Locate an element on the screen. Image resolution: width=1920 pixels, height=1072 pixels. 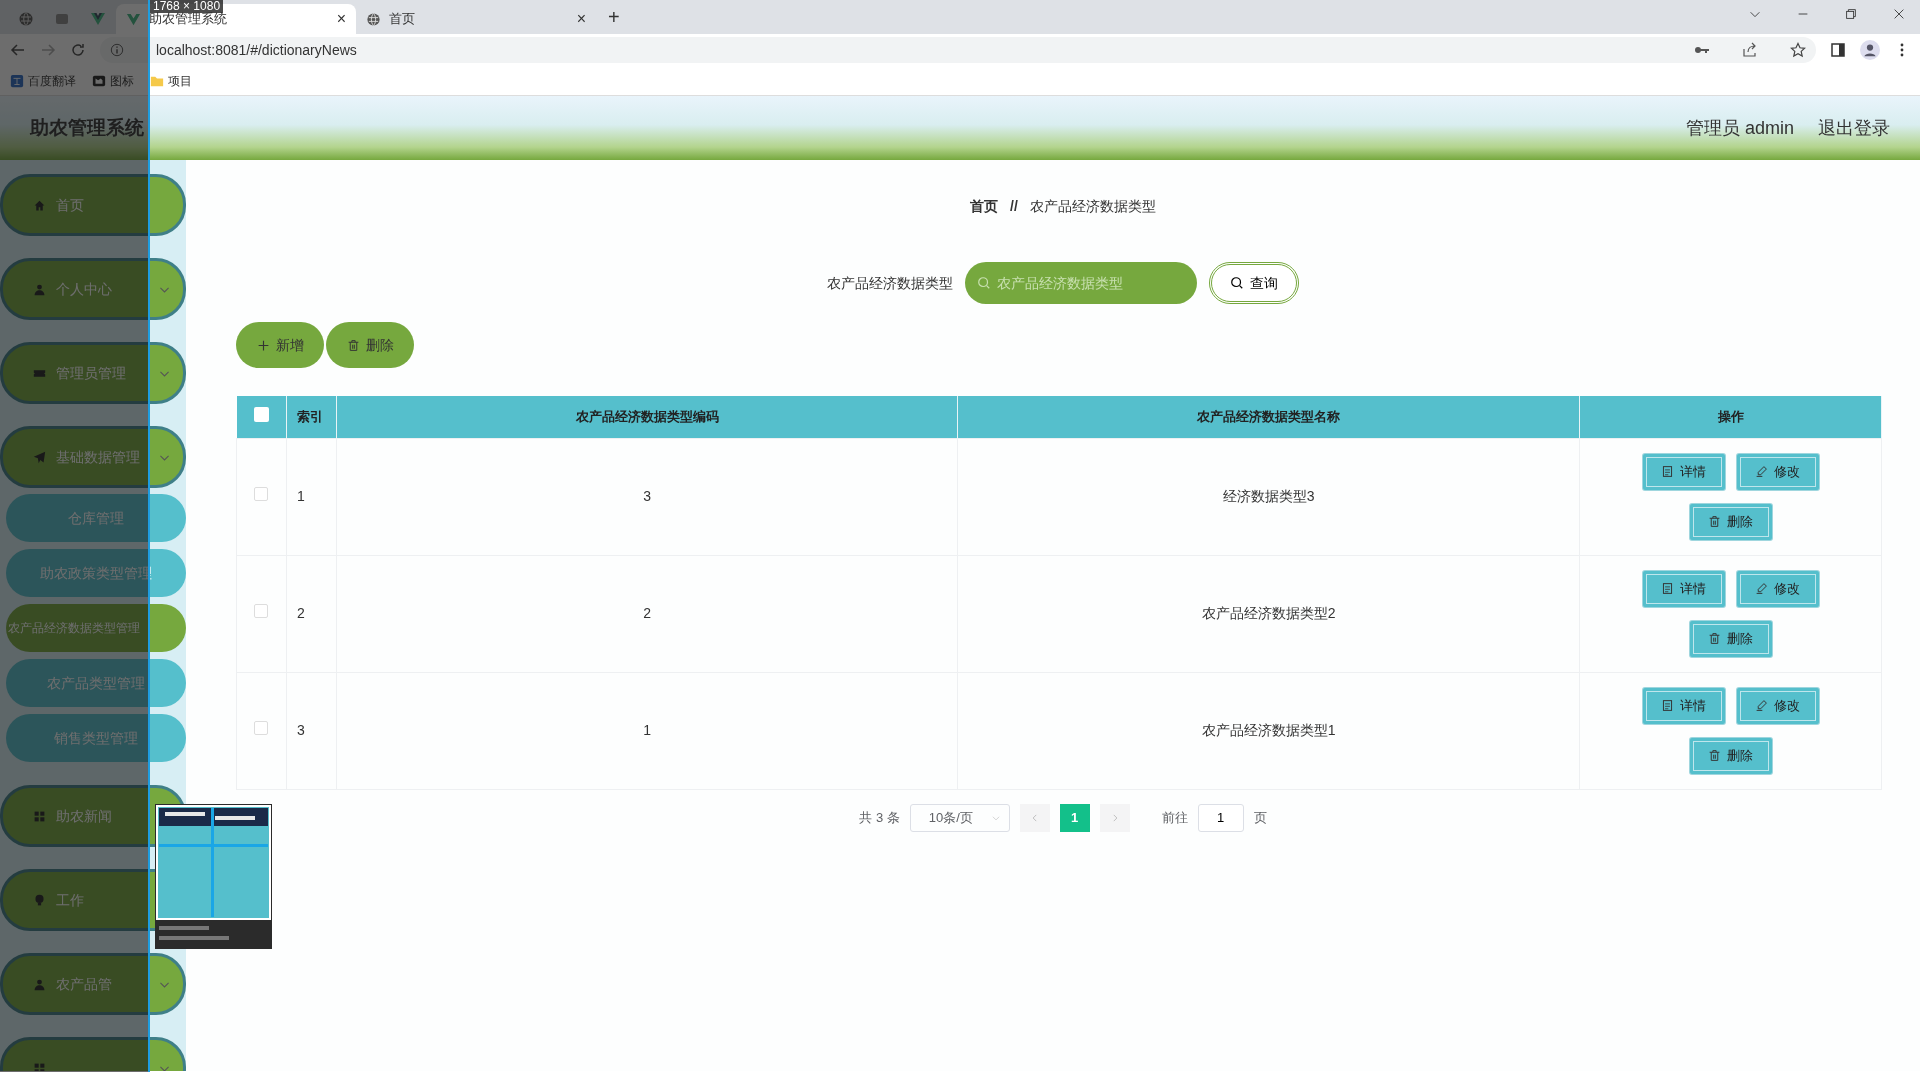
search-field: 农产品经济数据类型 is located at coordinates (1081, 283).